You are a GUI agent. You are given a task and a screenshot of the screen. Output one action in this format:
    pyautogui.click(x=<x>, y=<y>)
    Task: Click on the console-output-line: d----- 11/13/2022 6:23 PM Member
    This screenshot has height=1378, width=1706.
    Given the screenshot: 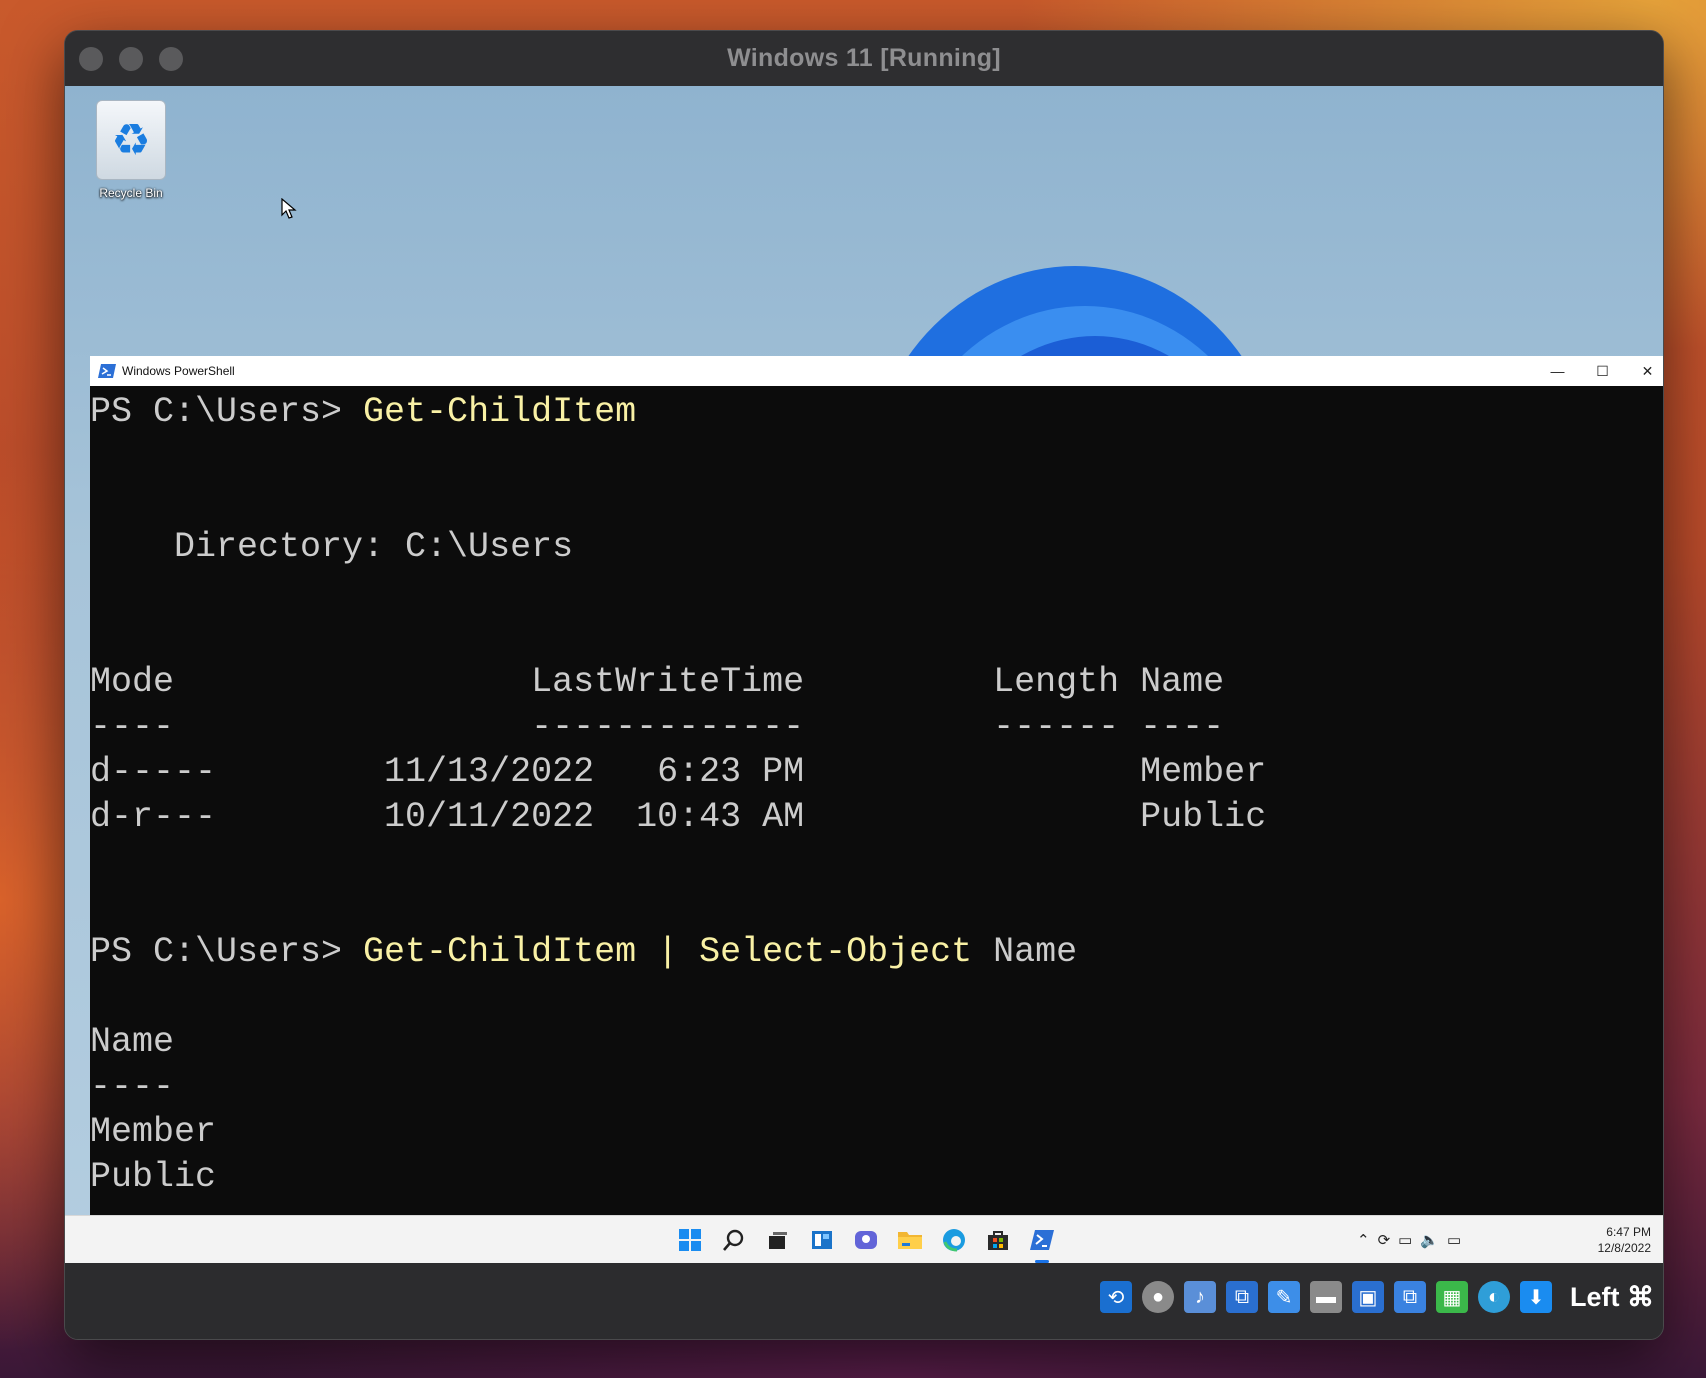 What is the action you would take?
    pyautogui.click(x=678, y=772)
    